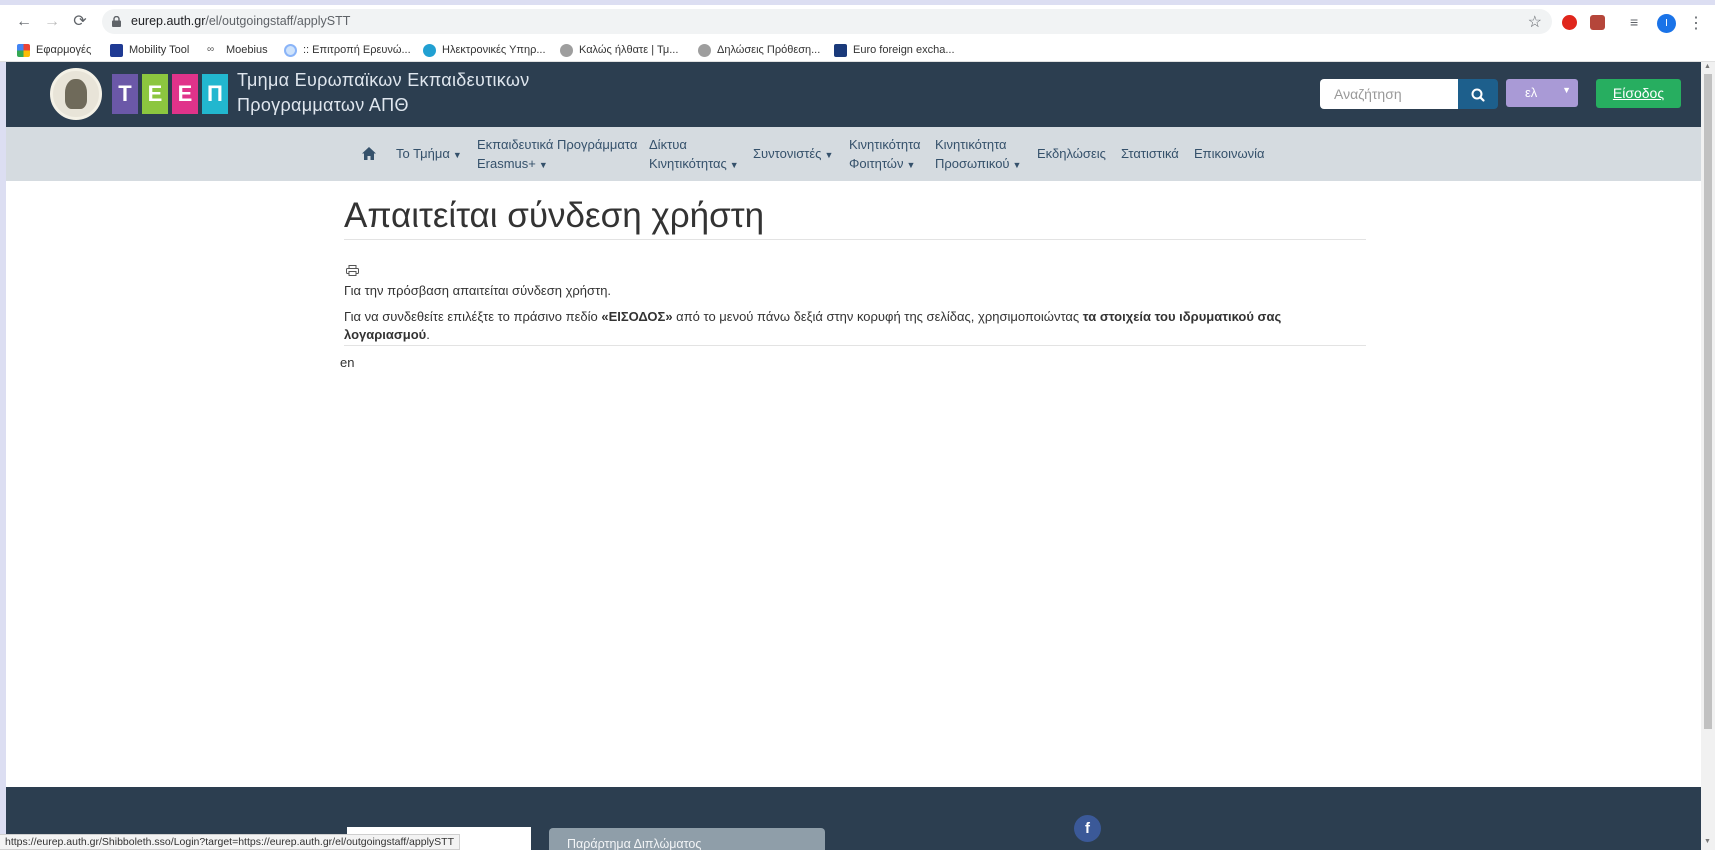 This screenshot has height=850, width=1715. What do you see at coordinates (116, 50) in the screenshot?
I see `eu-flag-icon` at bounding box center [116, 50].